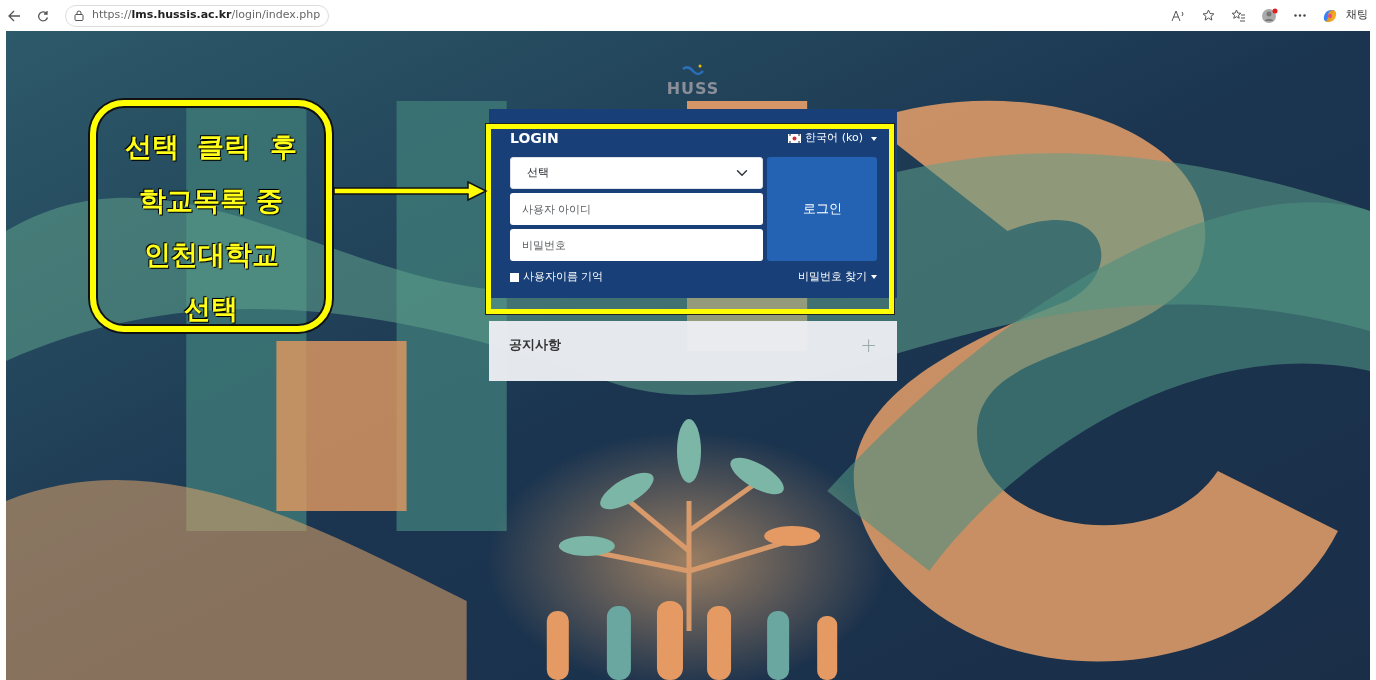 This screenshot has height=680, width=1376. What do you see at coordinates (1357, 15) in the screenshot?
I see `chat-label: 채팅` at bounding box center [1357, 15].